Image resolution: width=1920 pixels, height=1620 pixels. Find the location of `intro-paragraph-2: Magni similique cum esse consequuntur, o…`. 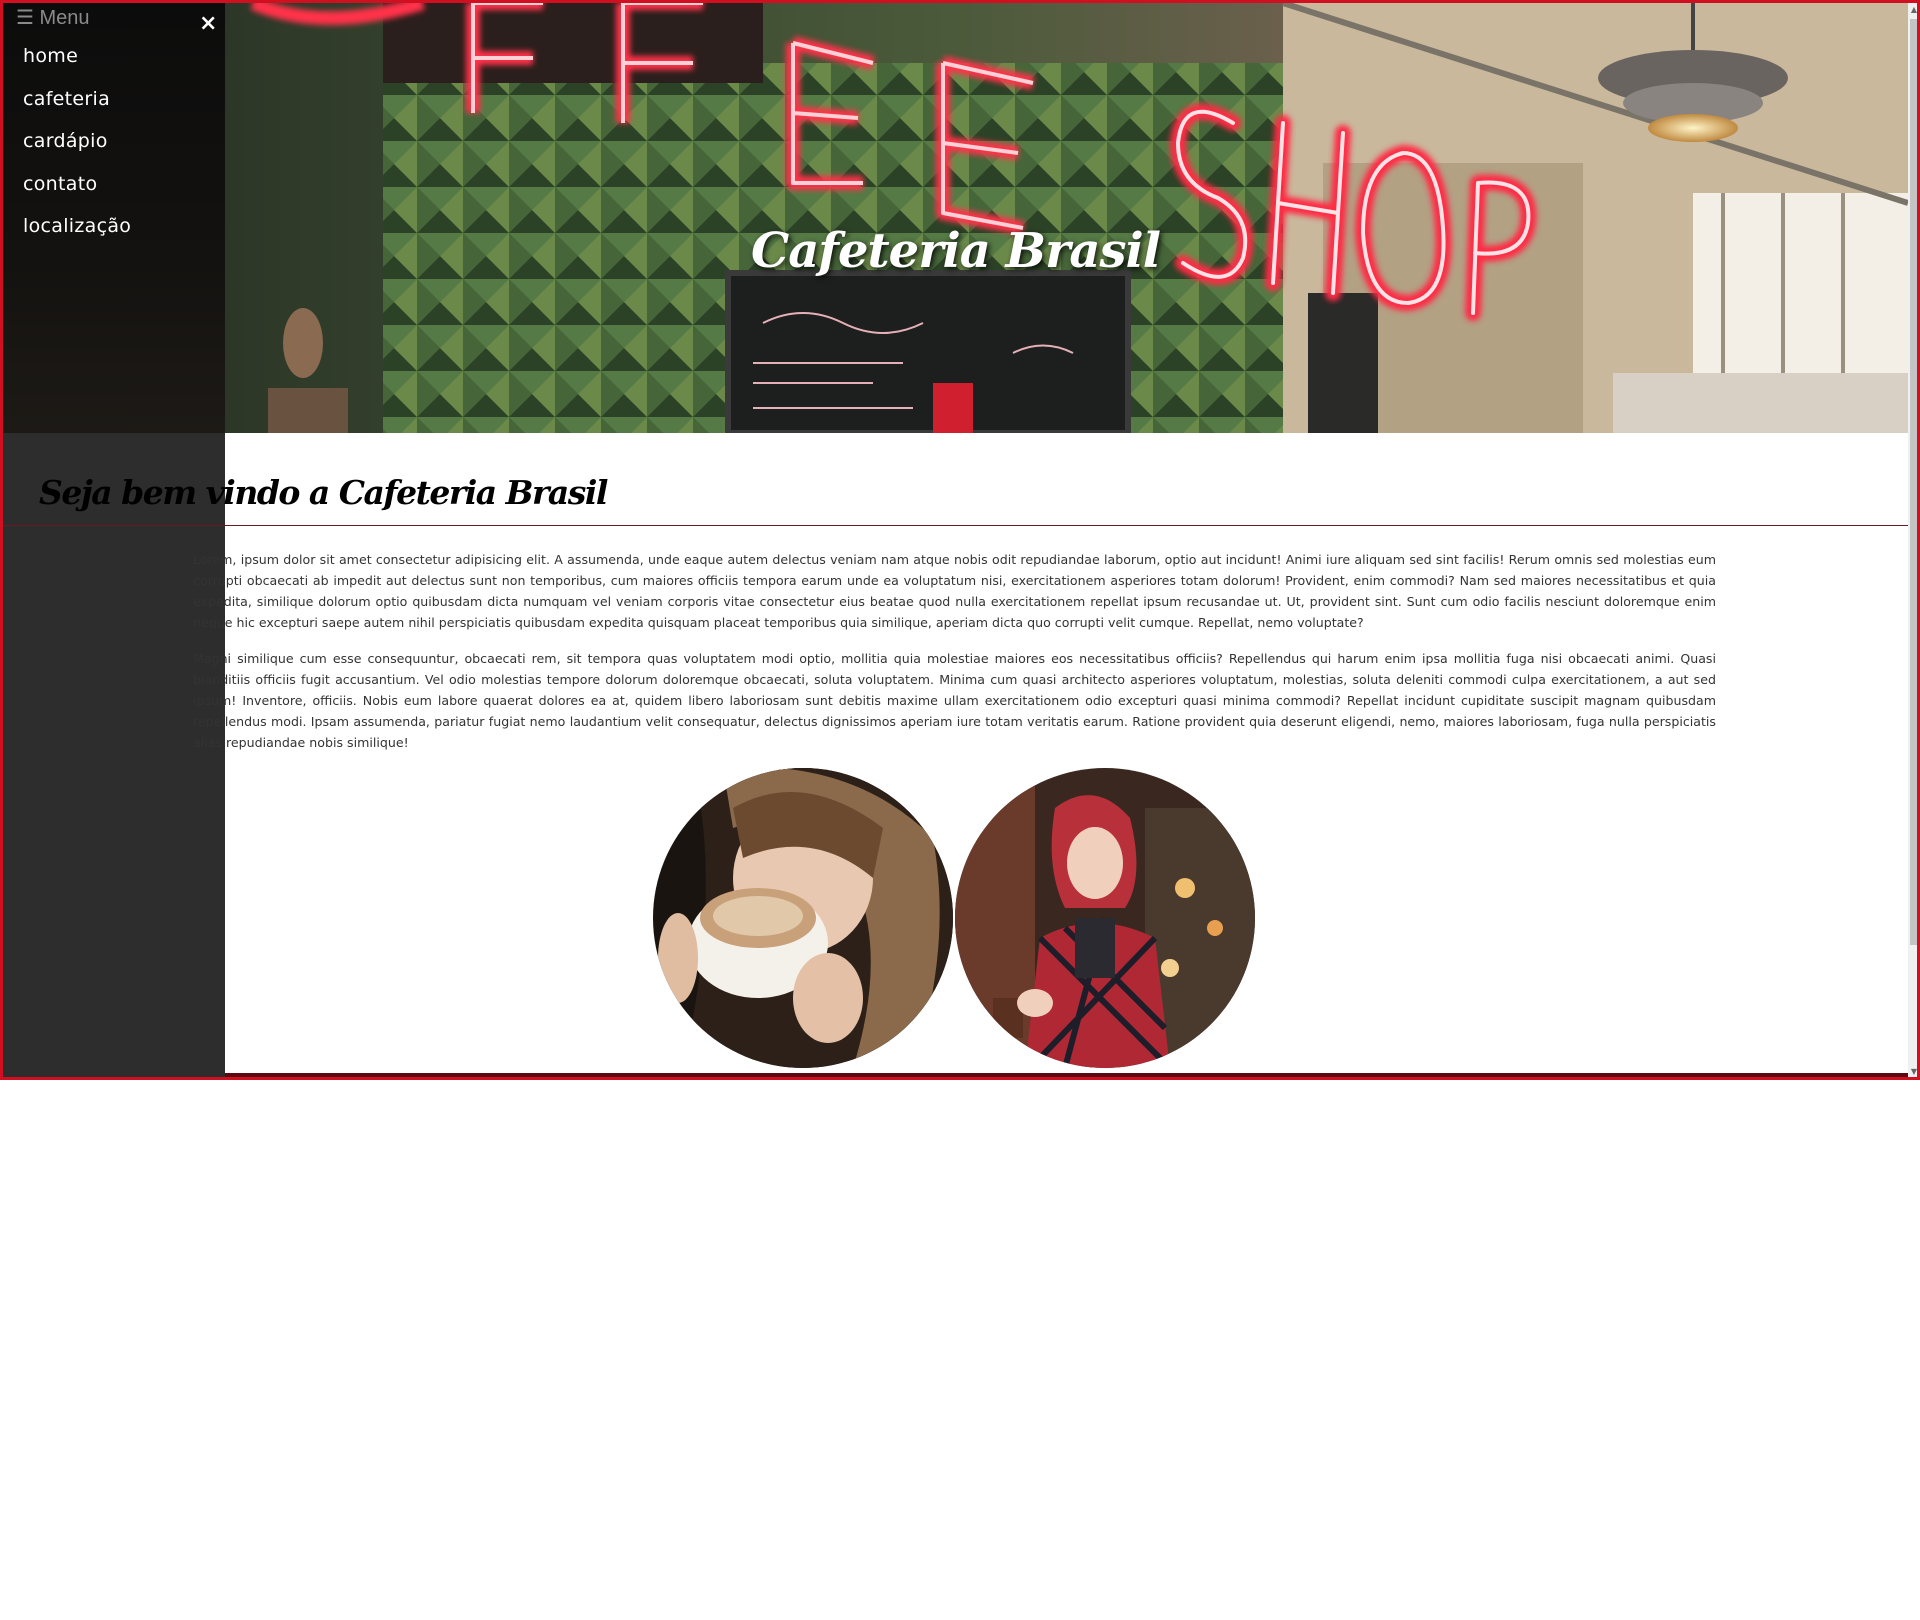

intro-paragraph-2: Magni similique cum esse consequuntur, o… is located at coordinates (954, 700).